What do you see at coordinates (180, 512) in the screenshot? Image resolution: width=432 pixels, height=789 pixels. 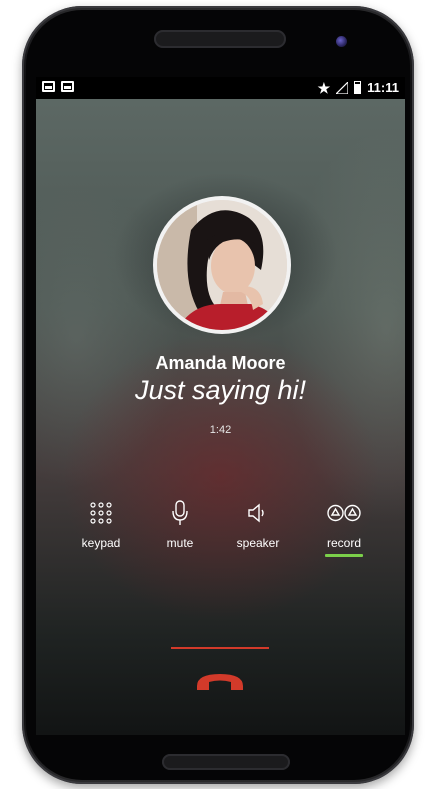 I see `microphone-icon` at bounding box center [180, 512].